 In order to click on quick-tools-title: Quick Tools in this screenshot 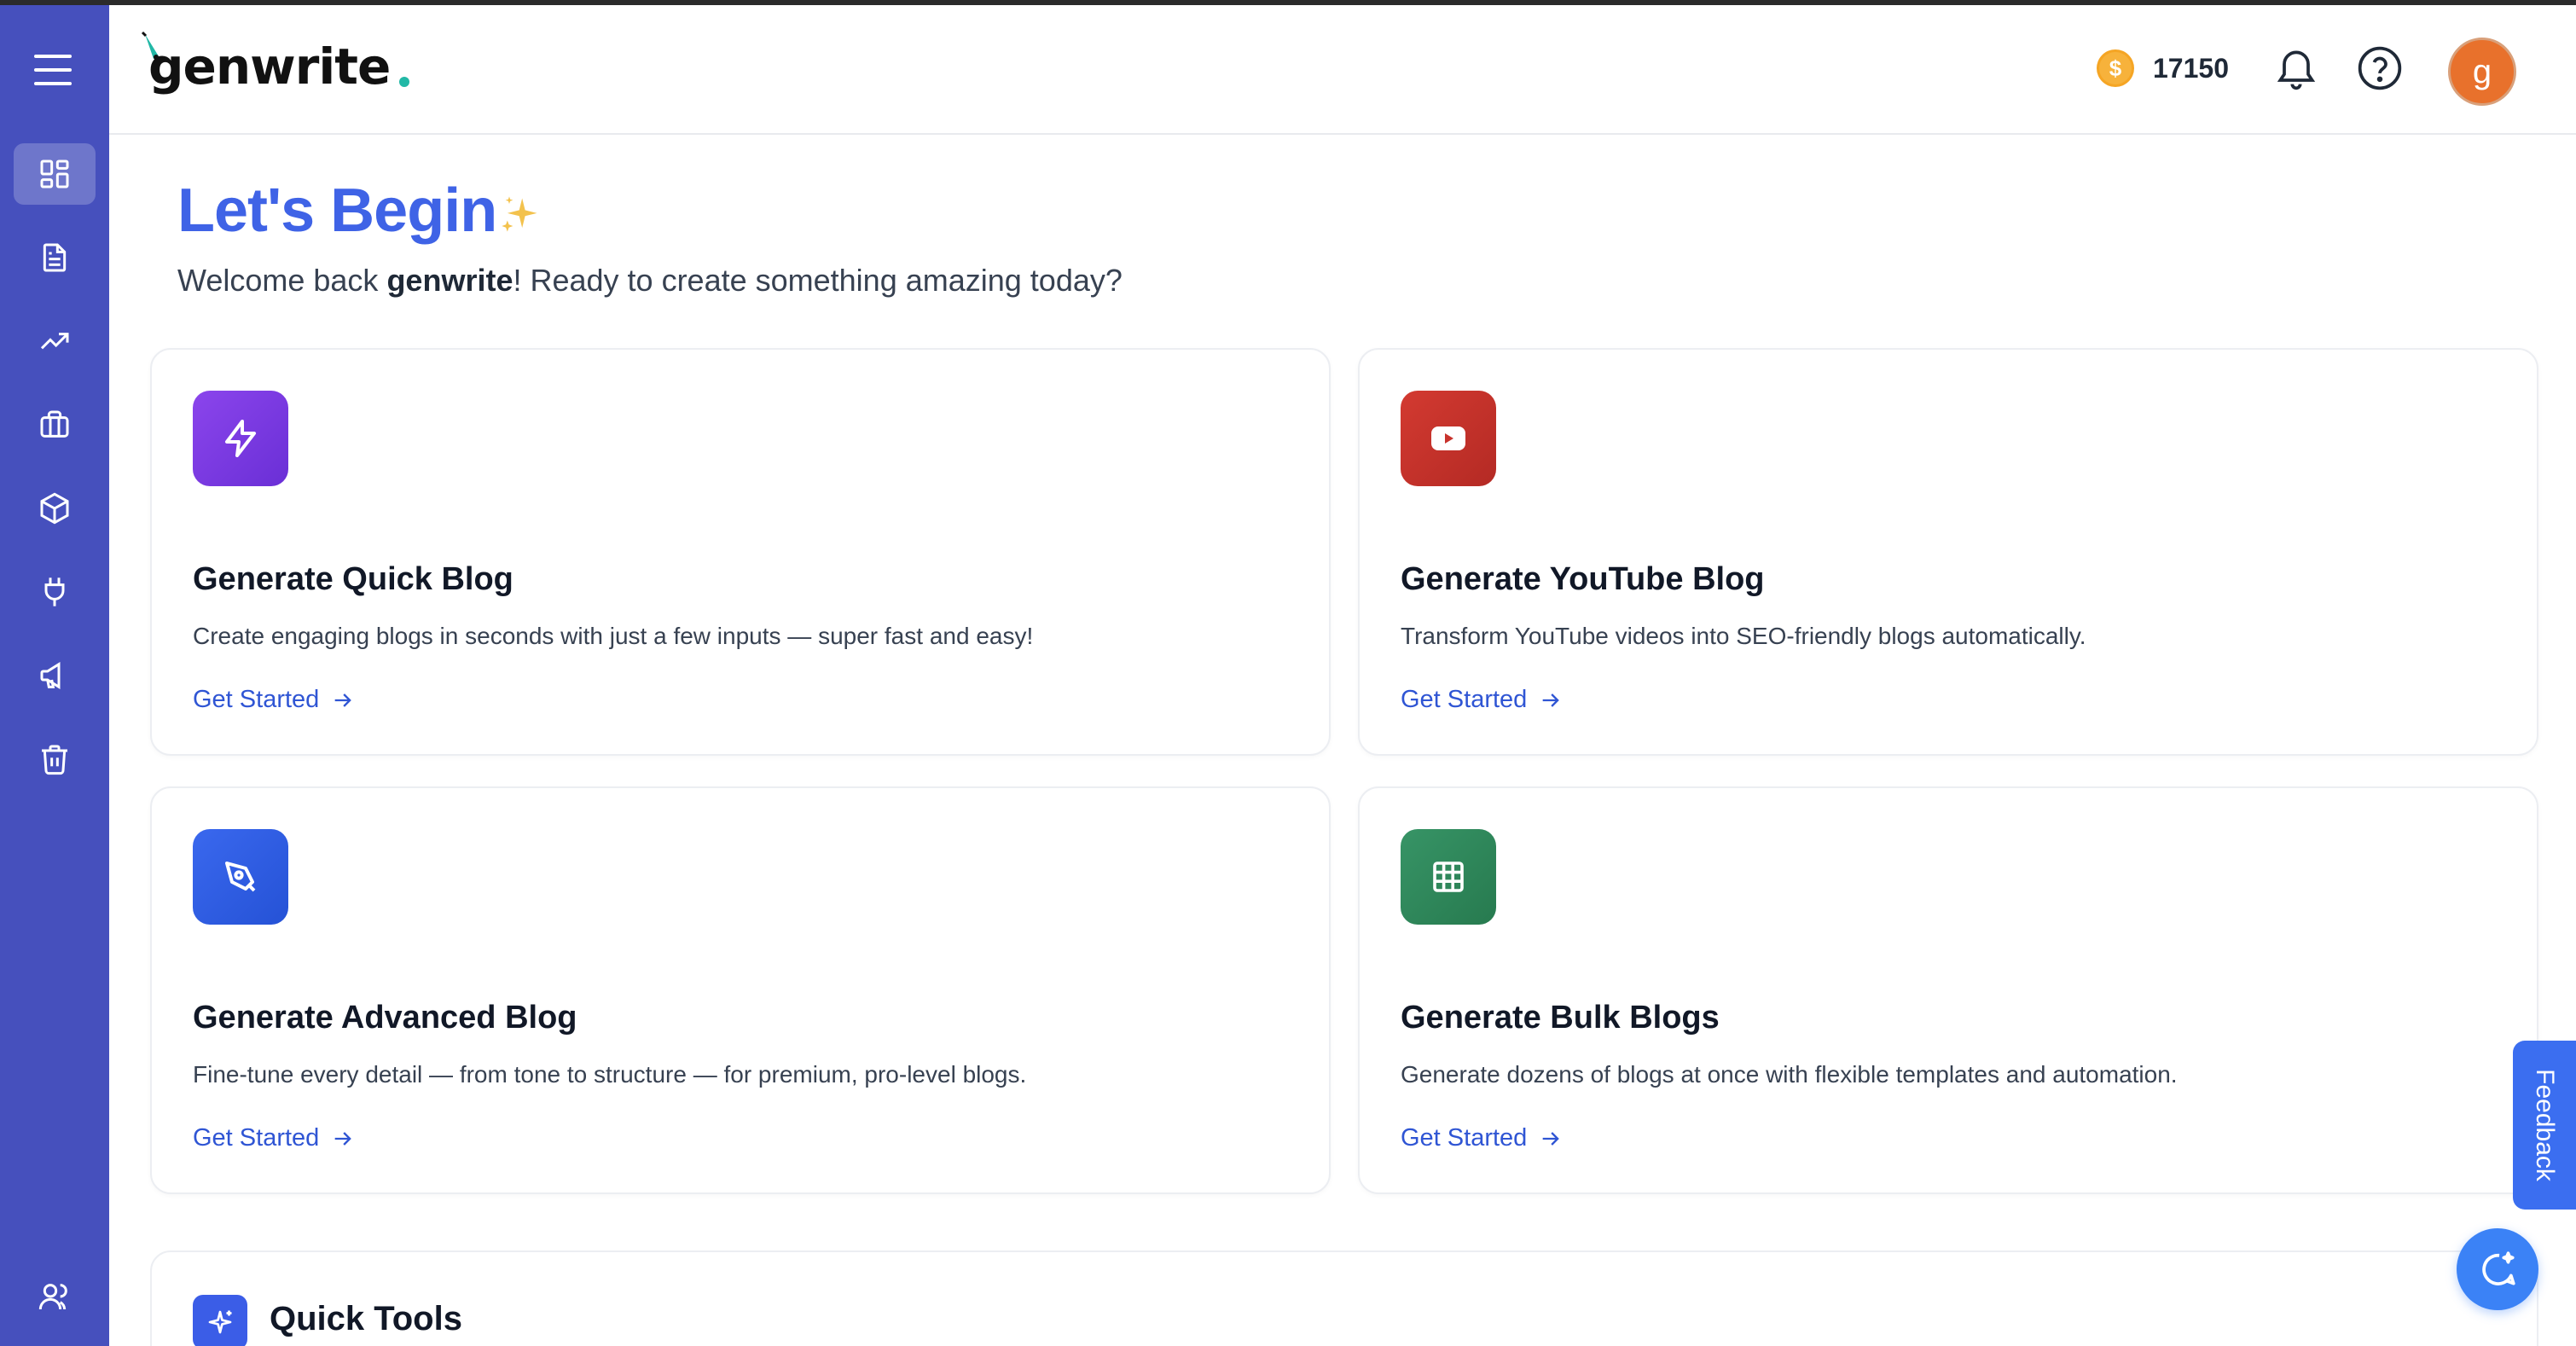, I will do `click(366, 1319)`.